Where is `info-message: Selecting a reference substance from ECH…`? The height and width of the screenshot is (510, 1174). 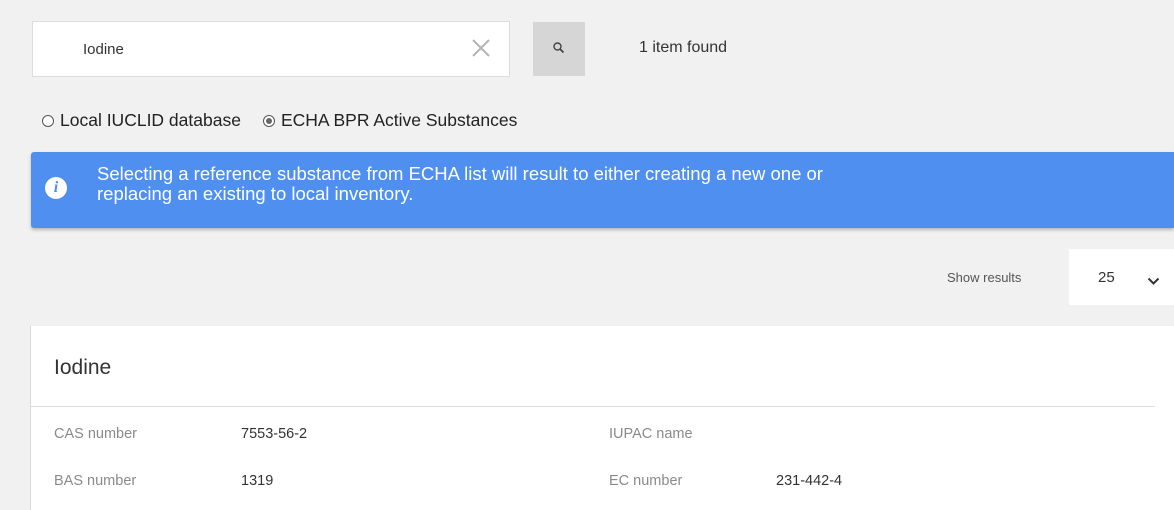 info-message: Selecting a reference substance from ECH… is located at coordinates (627, 184).